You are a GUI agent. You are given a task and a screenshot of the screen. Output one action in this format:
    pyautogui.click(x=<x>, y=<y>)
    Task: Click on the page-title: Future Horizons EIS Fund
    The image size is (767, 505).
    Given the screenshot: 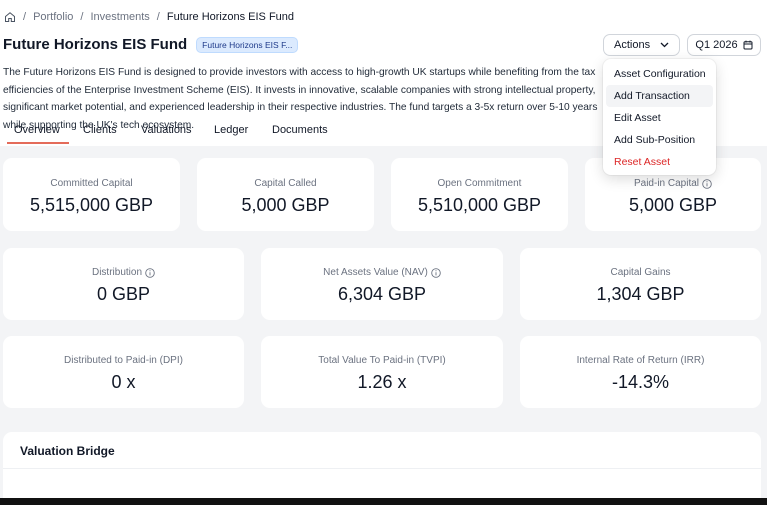 What is the action you would take?
    pyautogui.click(x=95, y=44)
    